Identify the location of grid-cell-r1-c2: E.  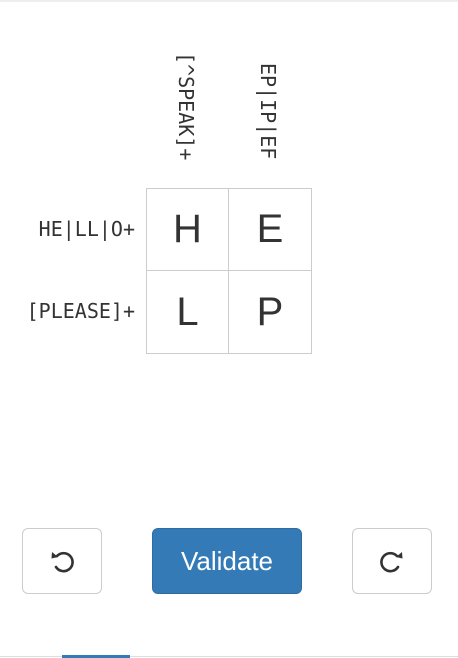
(270, 230).